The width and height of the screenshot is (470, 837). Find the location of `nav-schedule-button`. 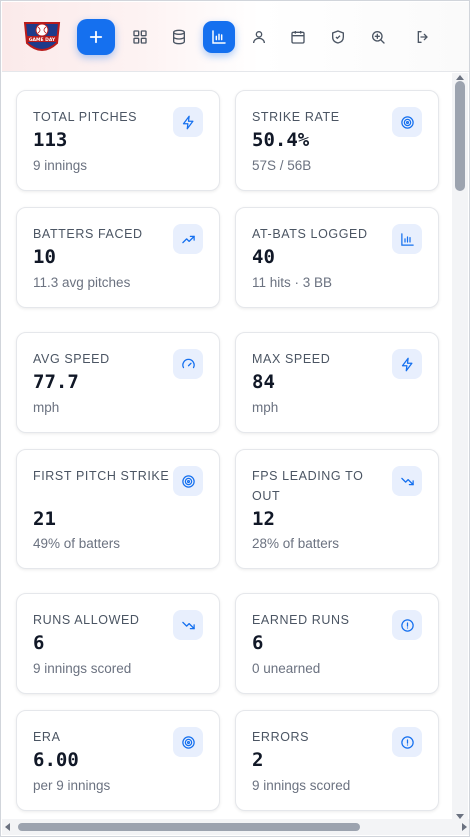

nav-schedule-button is located at coordinates (298, 37).